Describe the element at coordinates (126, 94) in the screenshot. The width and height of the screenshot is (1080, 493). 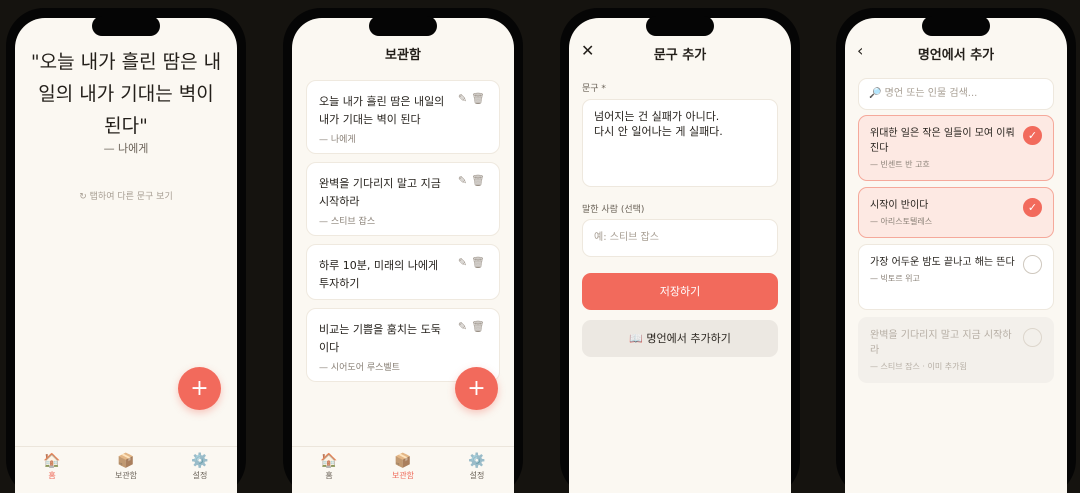
I see `home-quote-text: "오늘 내가 흘린 땀은 내일의 내가 기대는 벽이 된다"` at that location.